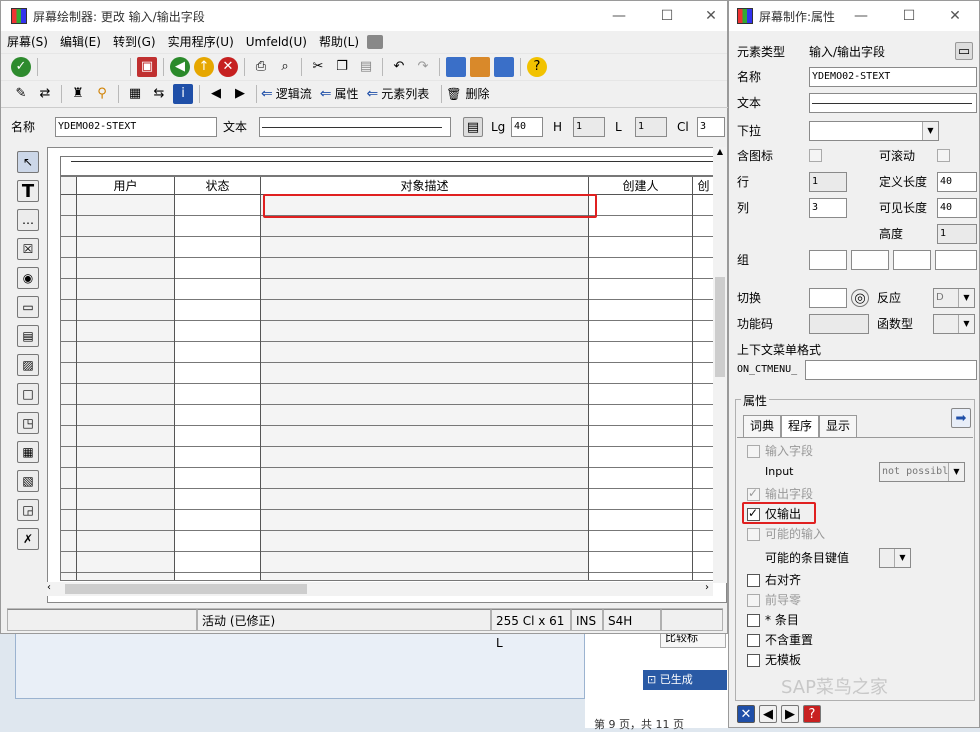 The width and height of the screenshot is (980, 732). Describe the element at coordinates (954, 324) in the screenshot. I see `function-type-select: ▼` at that location.